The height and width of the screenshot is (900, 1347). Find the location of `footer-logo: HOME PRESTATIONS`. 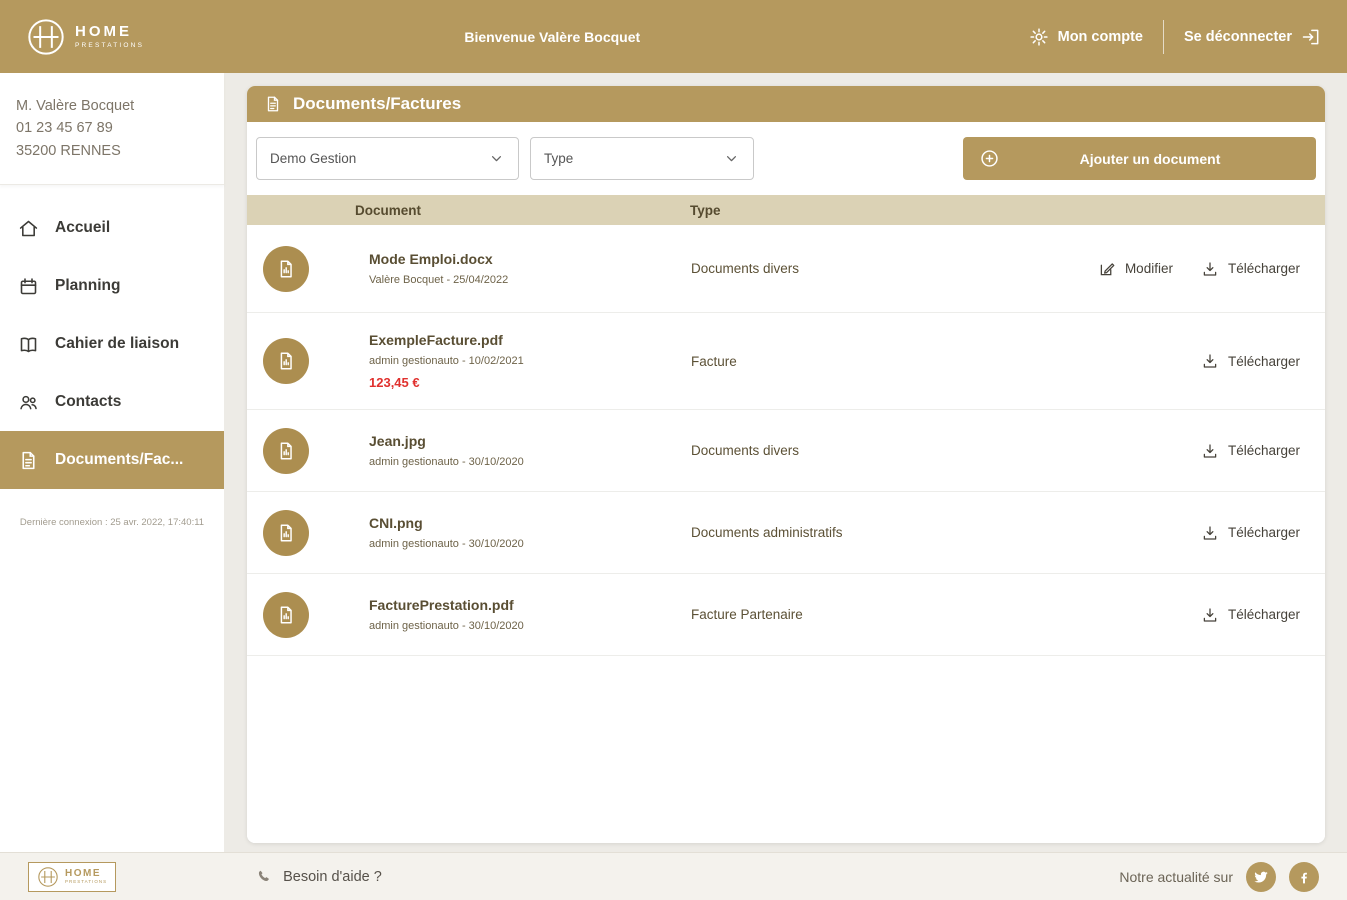

footer-logo: HOME PRESTATIONS is located at coordinates (72, 876).